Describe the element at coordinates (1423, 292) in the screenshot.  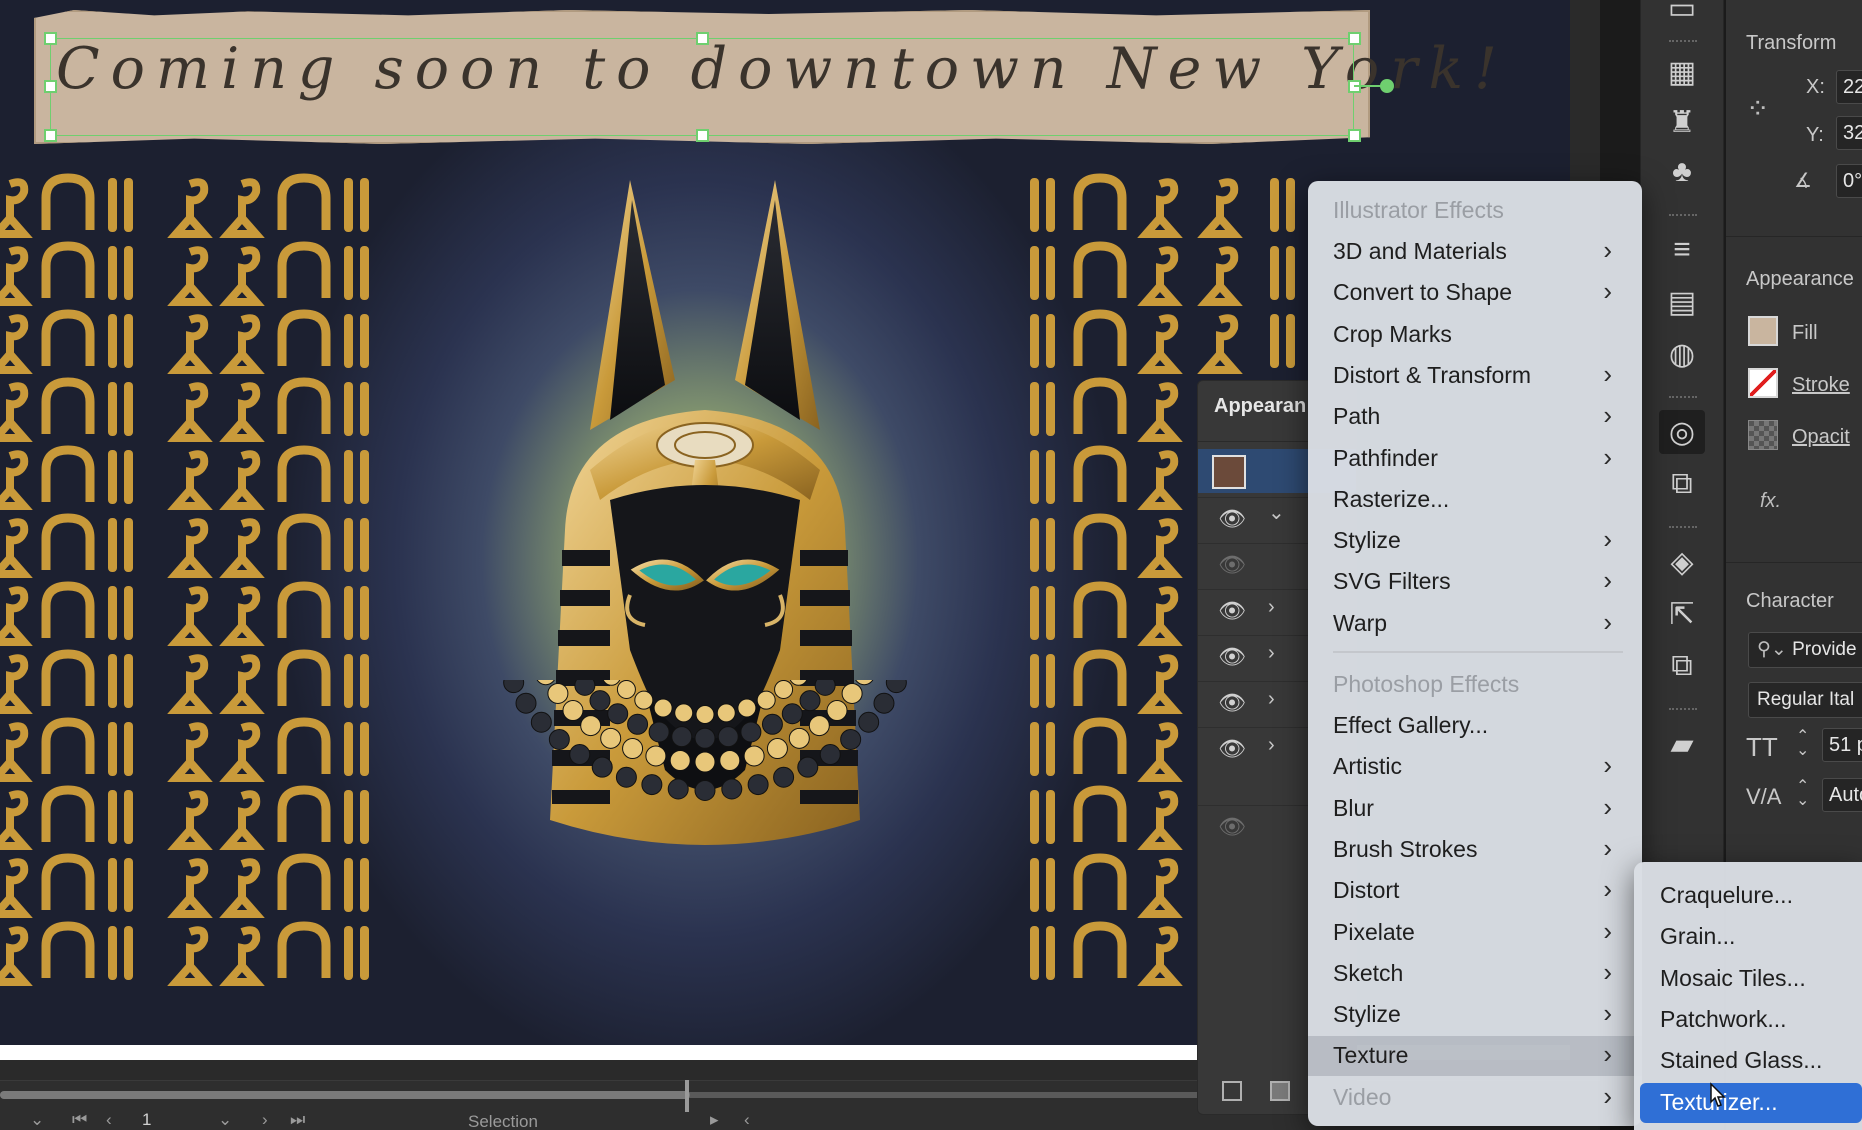
I see `menu-item-label: Convert to Shape` at that location.